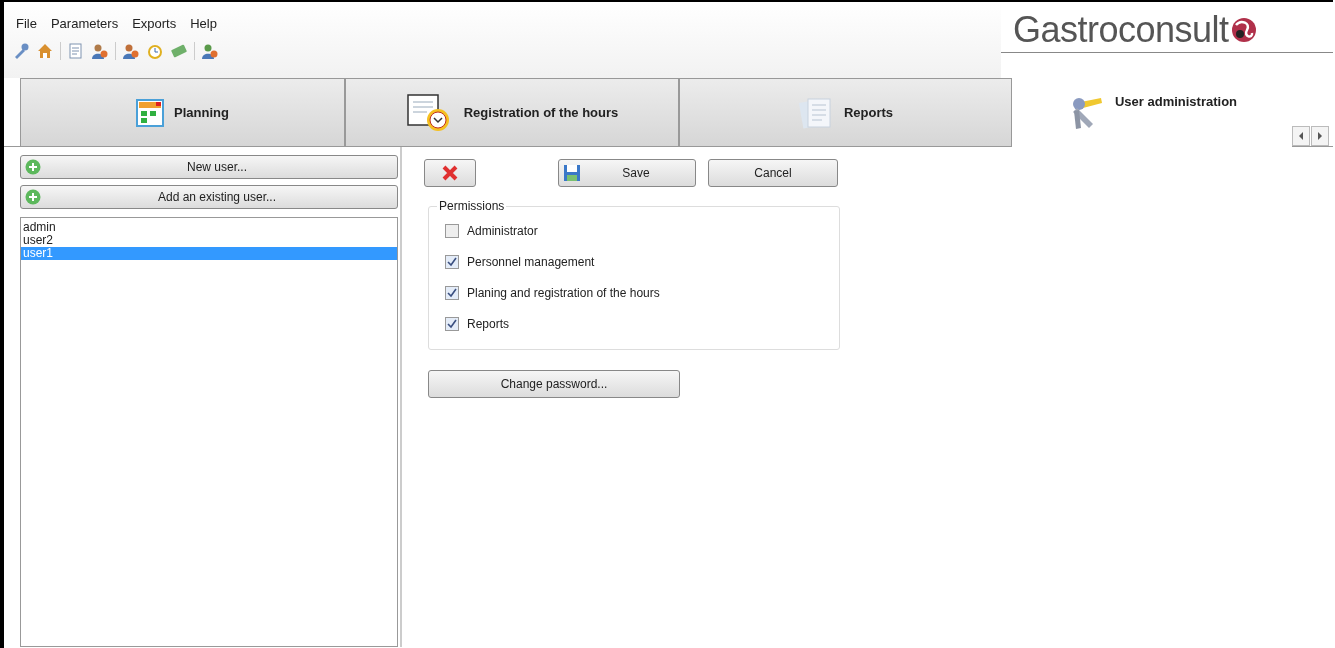  Describe the element at coordinates (45, 51) in the screenshot. I see `house-icon` at that location.